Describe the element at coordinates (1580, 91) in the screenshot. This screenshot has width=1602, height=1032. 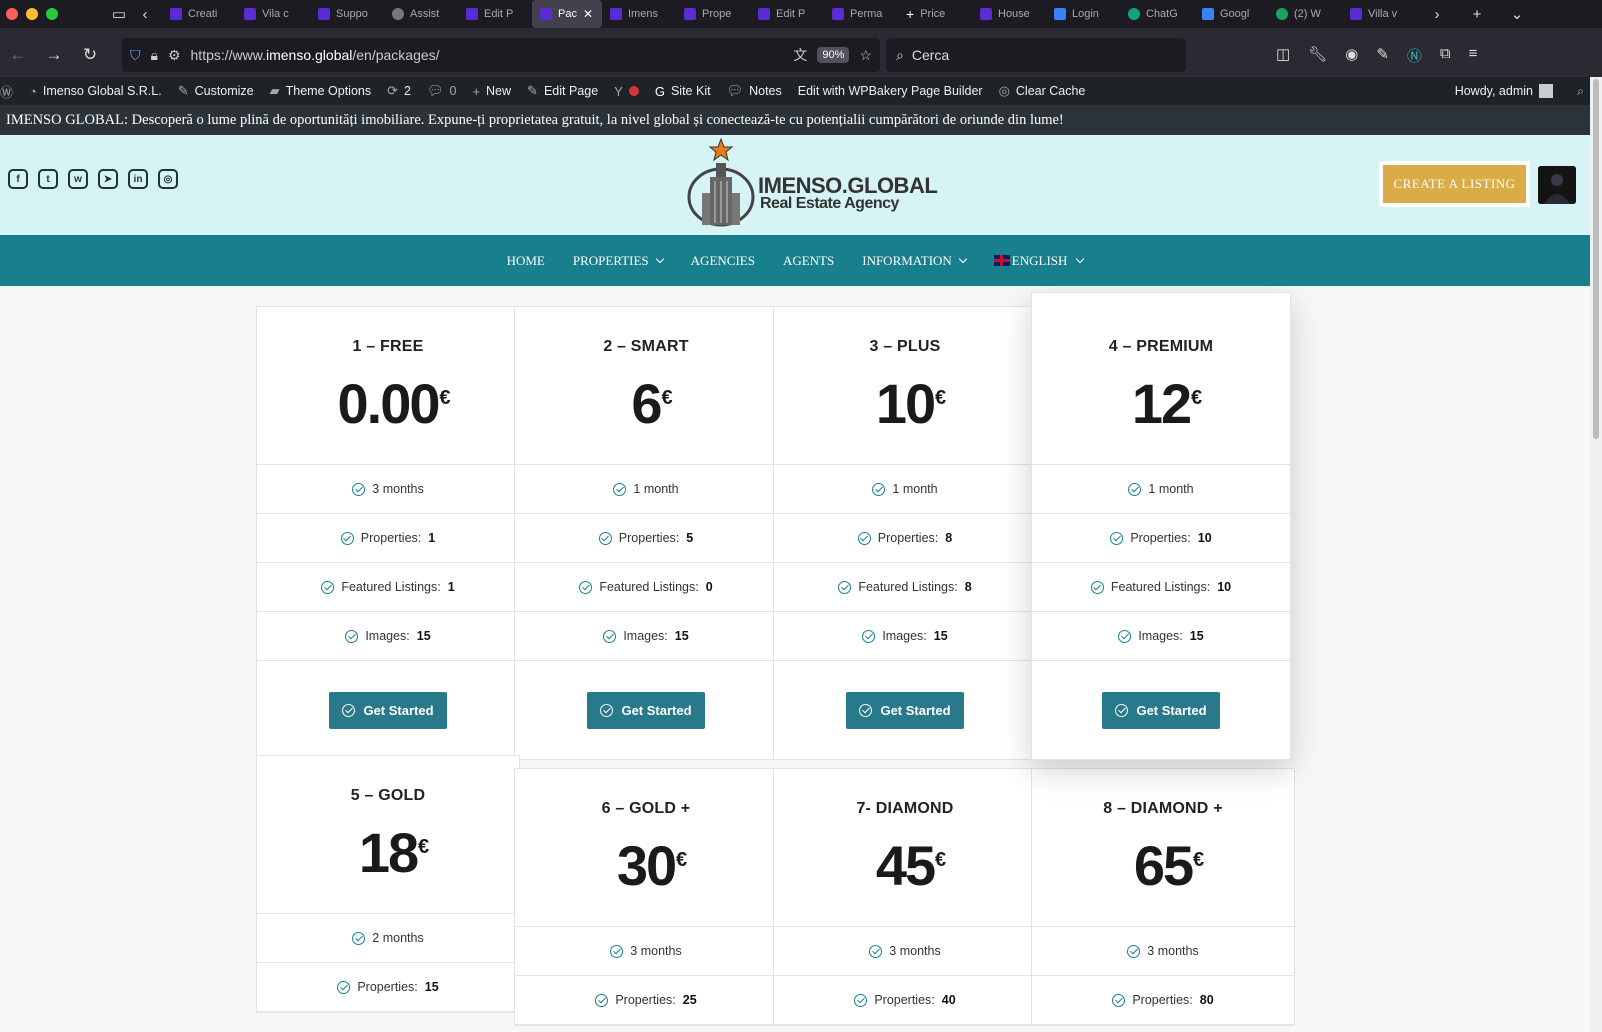
I see `wp-search-icon: ⌕` at that location.